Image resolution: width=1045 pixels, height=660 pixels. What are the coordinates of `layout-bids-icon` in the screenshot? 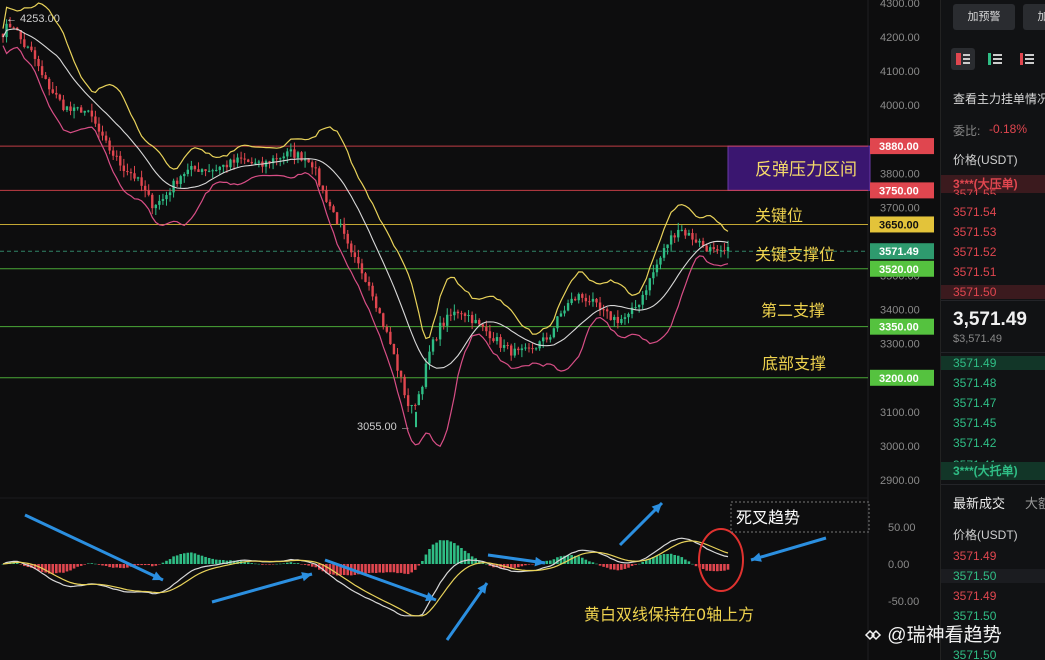 It's located at (995, 59).